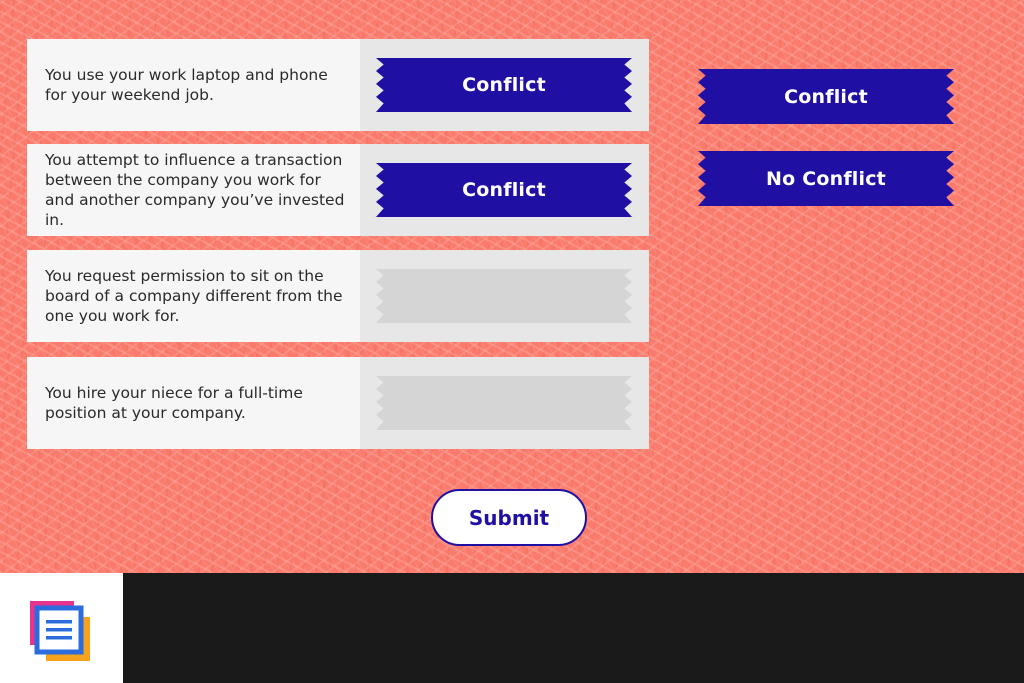  Describe the element at coordinates (509, 517) in the screenshot. I see `submit-button: Submit` at that location.